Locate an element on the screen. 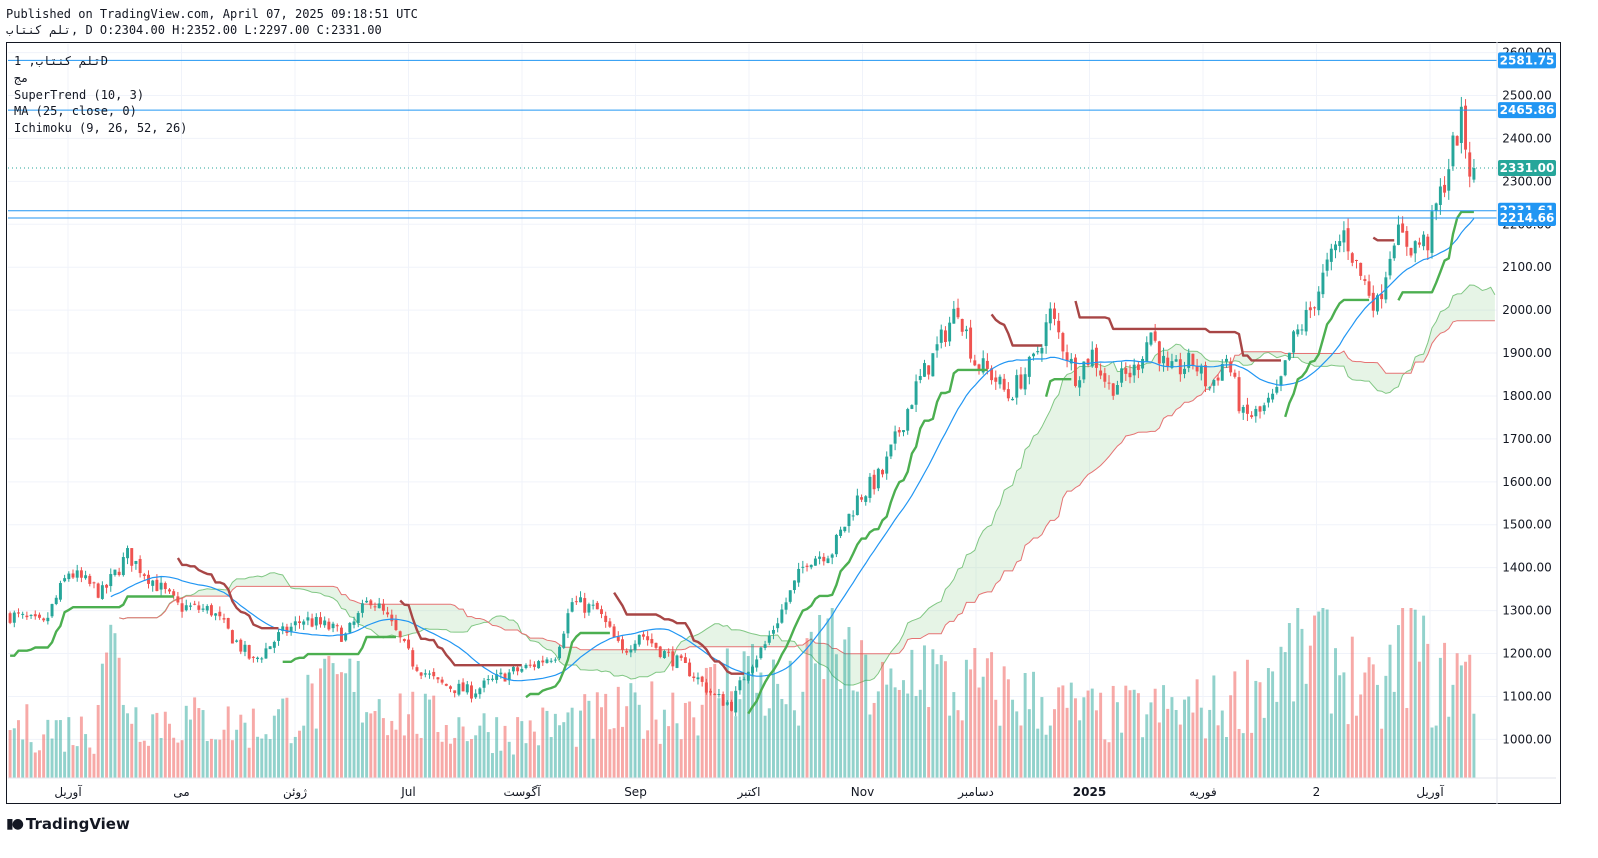 The image size is (1598, 858). x-tick-label: دسامبر is located at coordinates (975, 792).